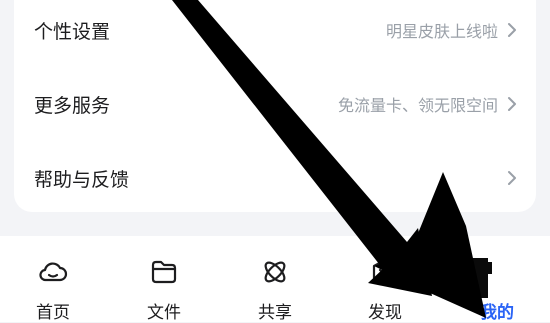  I want to click on tab-share: 共享, so click(275, 279).